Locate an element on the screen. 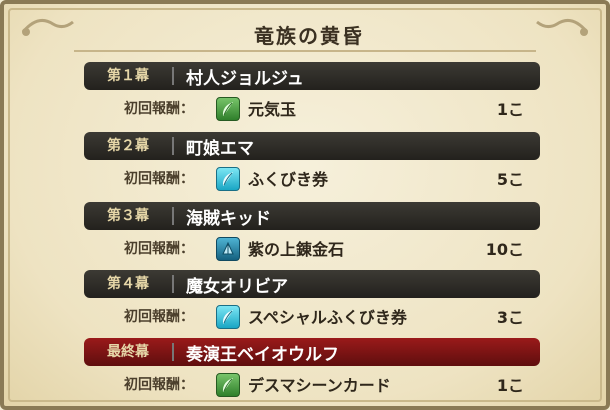  chapter-1: 第１幕 村人ジョルジュ 初回報酬： 元気玉 1こ is located at coordinates (312, 94).